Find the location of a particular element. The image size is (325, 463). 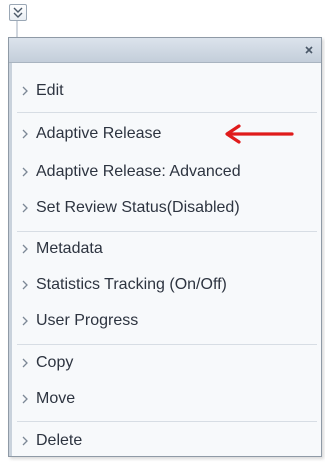

menu-header is located at coordinates (165, 50).